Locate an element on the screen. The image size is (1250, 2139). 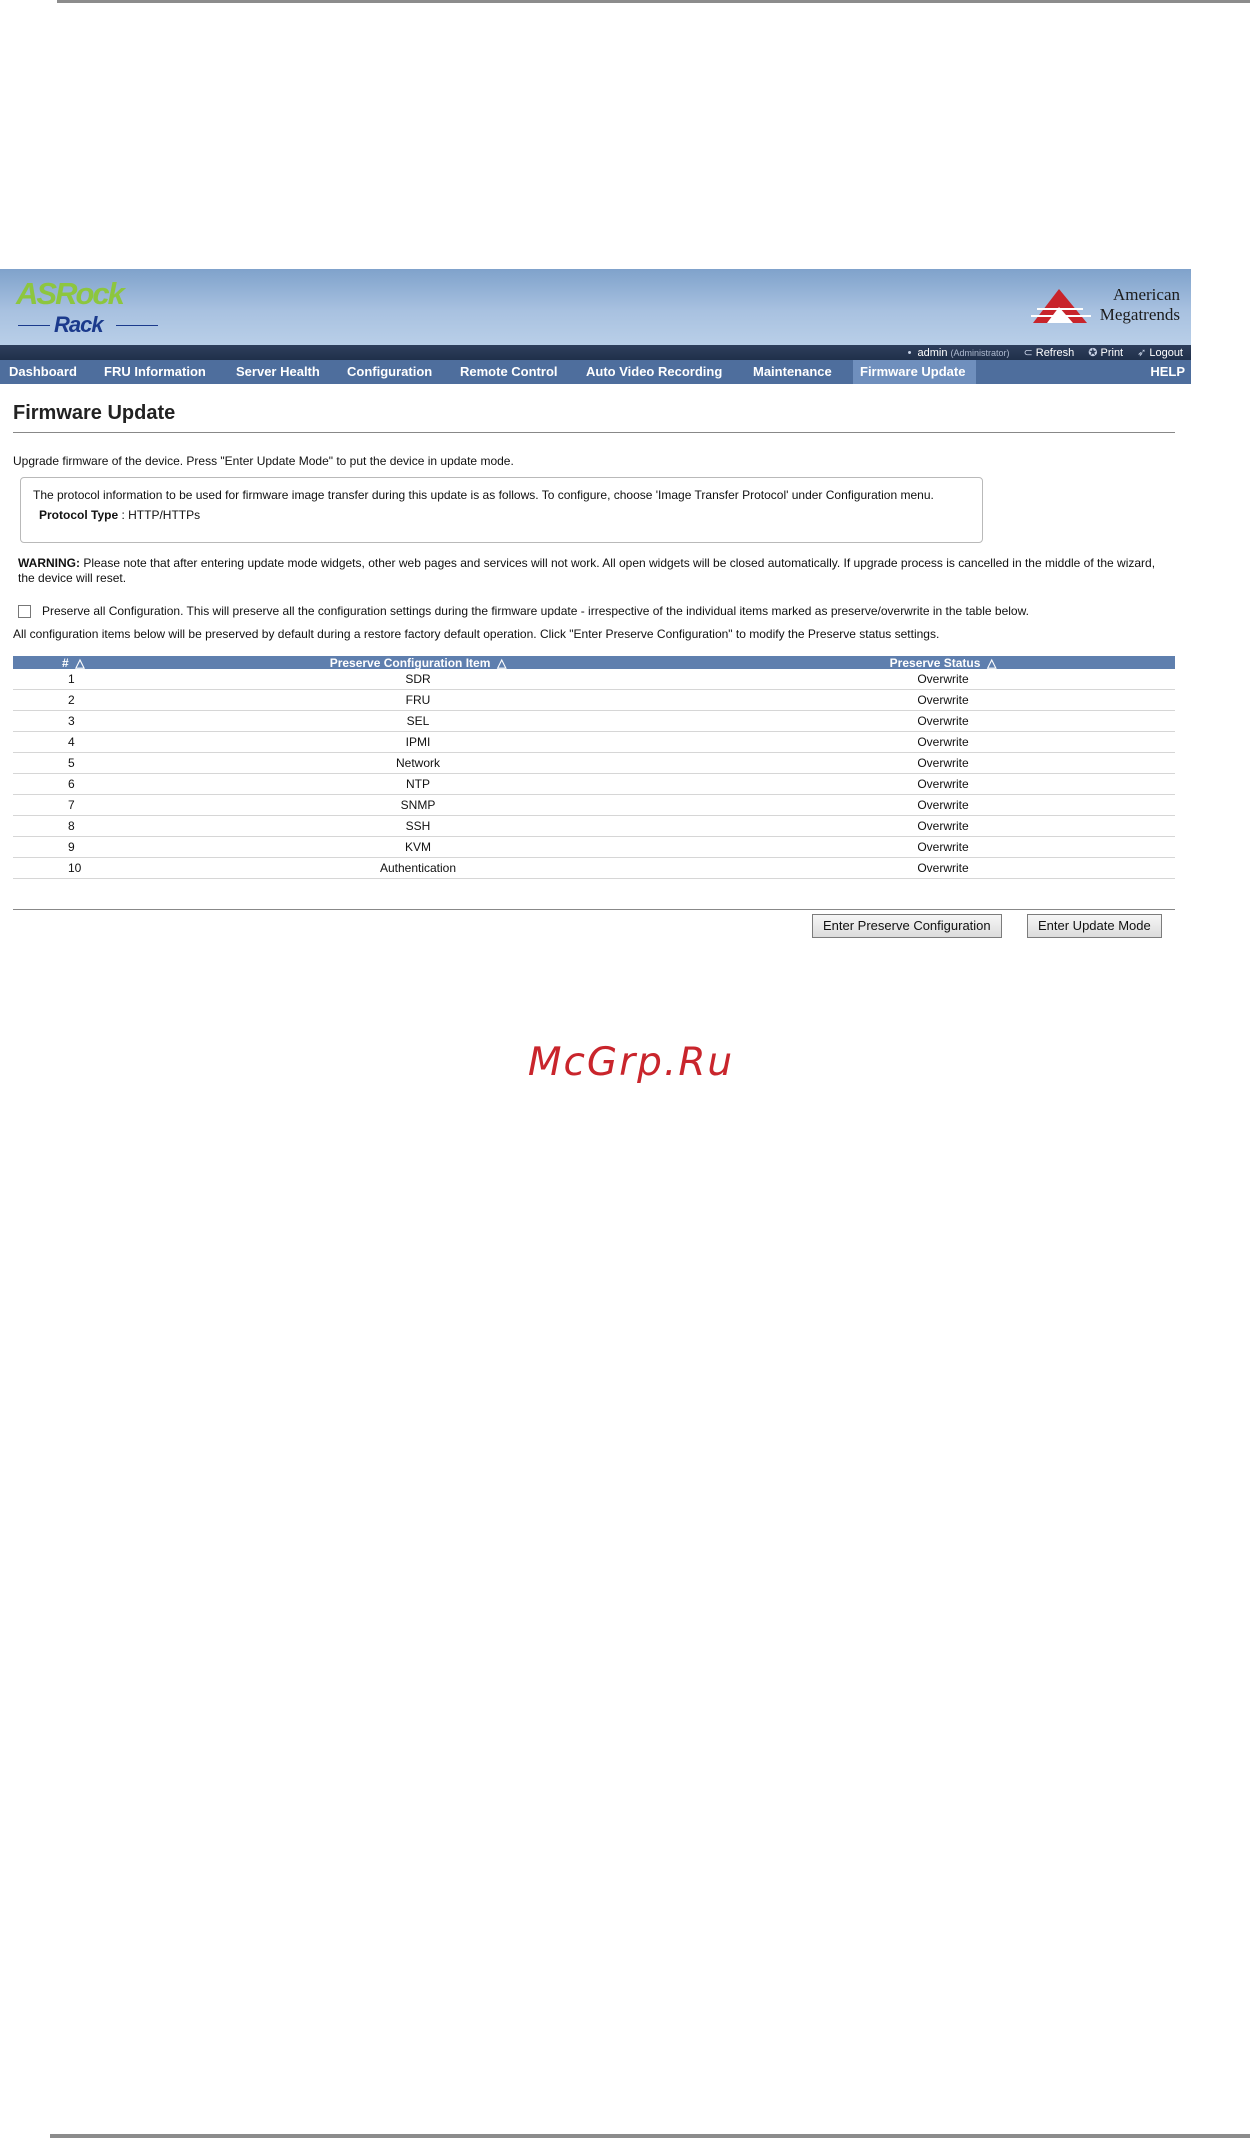
nav-auto-video-recording: Auto Video Recording is located at coordinates (654, 372).